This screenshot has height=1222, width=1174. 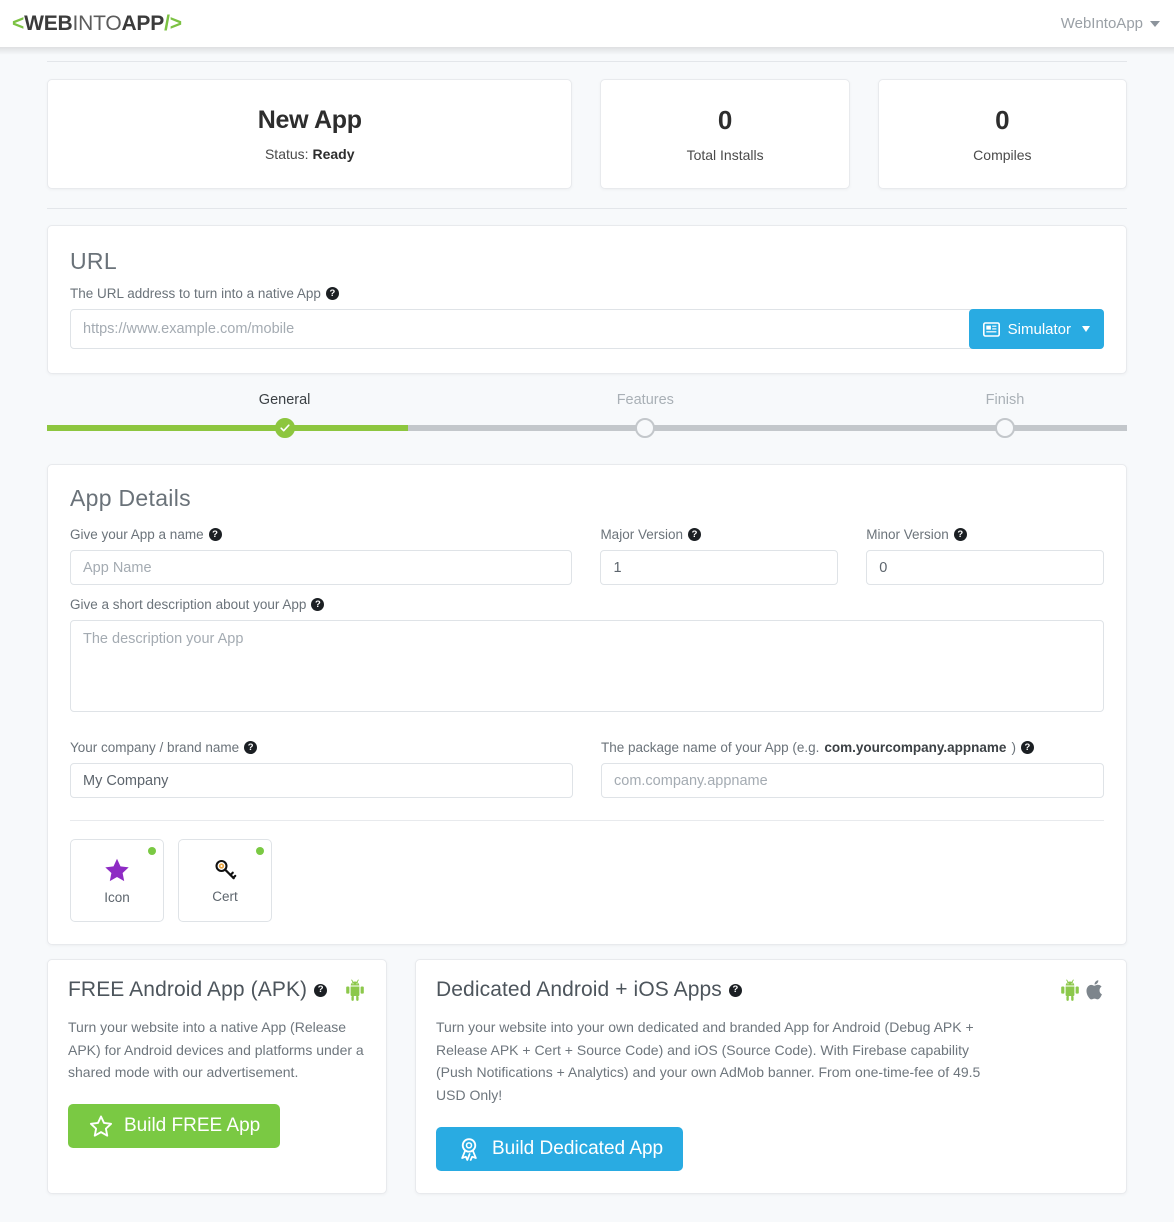 I want to click on app-name-input, so click(x=321, y=567).